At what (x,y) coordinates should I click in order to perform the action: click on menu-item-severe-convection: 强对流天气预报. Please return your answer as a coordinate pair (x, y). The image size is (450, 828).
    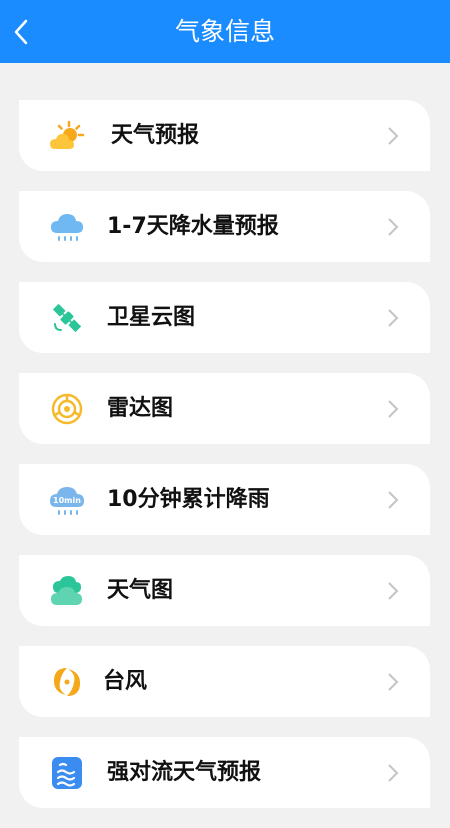
    Looking at the image, I should click on (224, 772).